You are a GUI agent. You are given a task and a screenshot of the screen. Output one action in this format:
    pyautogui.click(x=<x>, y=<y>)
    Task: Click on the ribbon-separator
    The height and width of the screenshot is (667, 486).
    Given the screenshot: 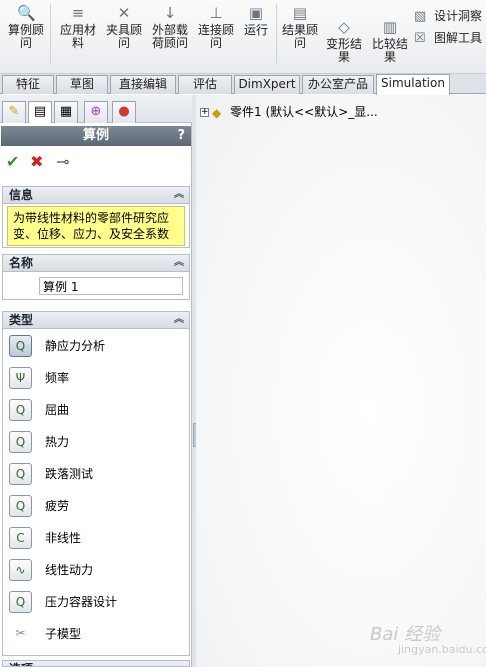 What is the action you would take?
    pyautogui.click(x=276, y=34)
    